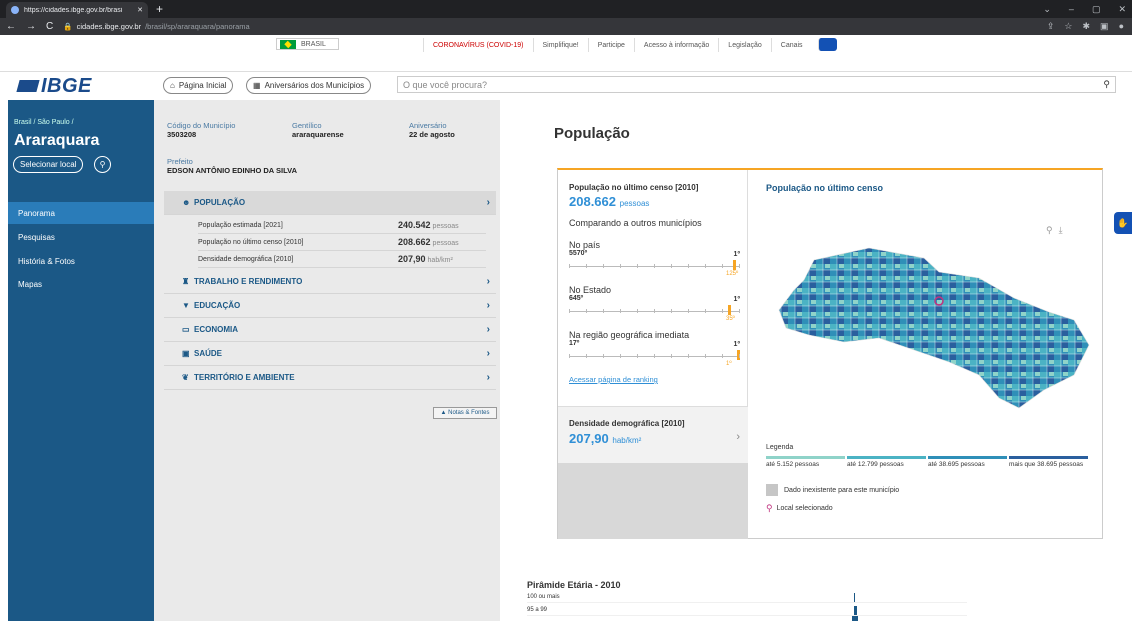 Image resolution: width=1132 pixels, height=621 pixels. I want to click on breadcrumb: Brasil / São Paulo /, so click(44, 122).